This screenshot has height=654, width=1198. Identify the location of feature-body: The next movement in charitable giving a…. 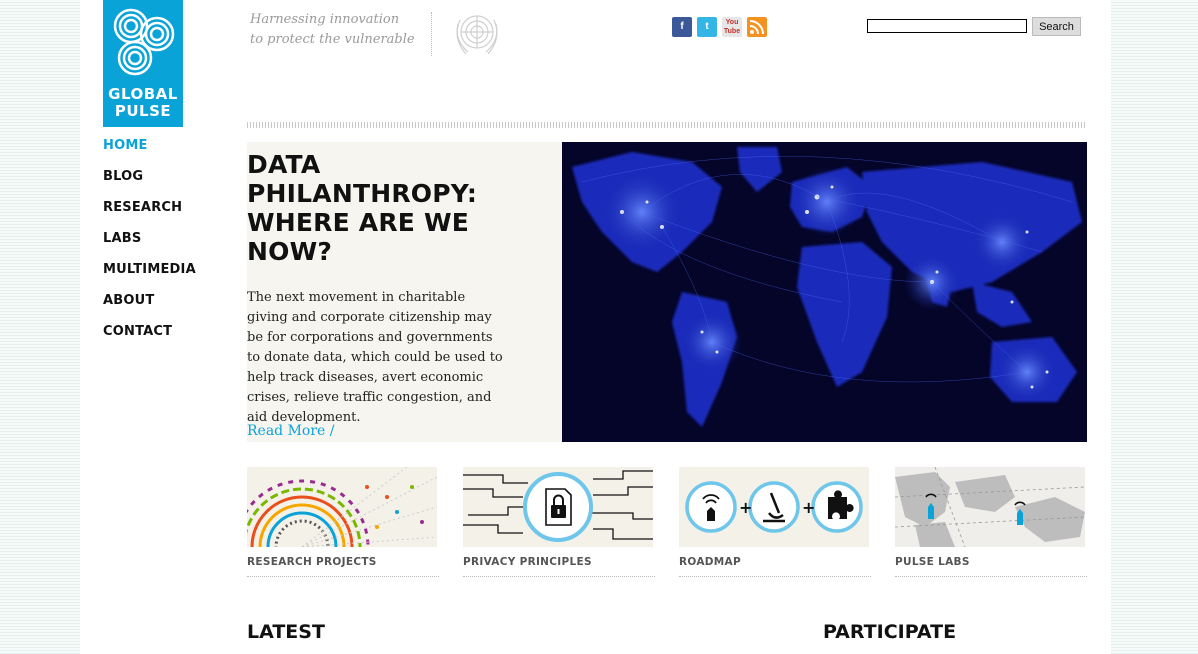
(375, 357).